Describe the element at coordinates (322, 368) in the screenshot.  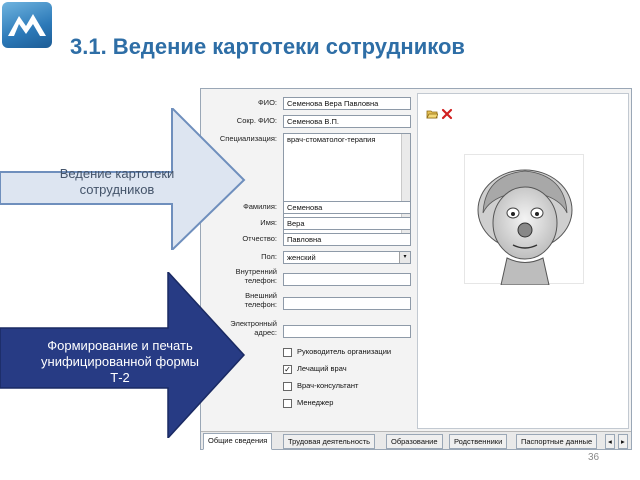
I see `checkbox-label: Лечащий врач` at that location.